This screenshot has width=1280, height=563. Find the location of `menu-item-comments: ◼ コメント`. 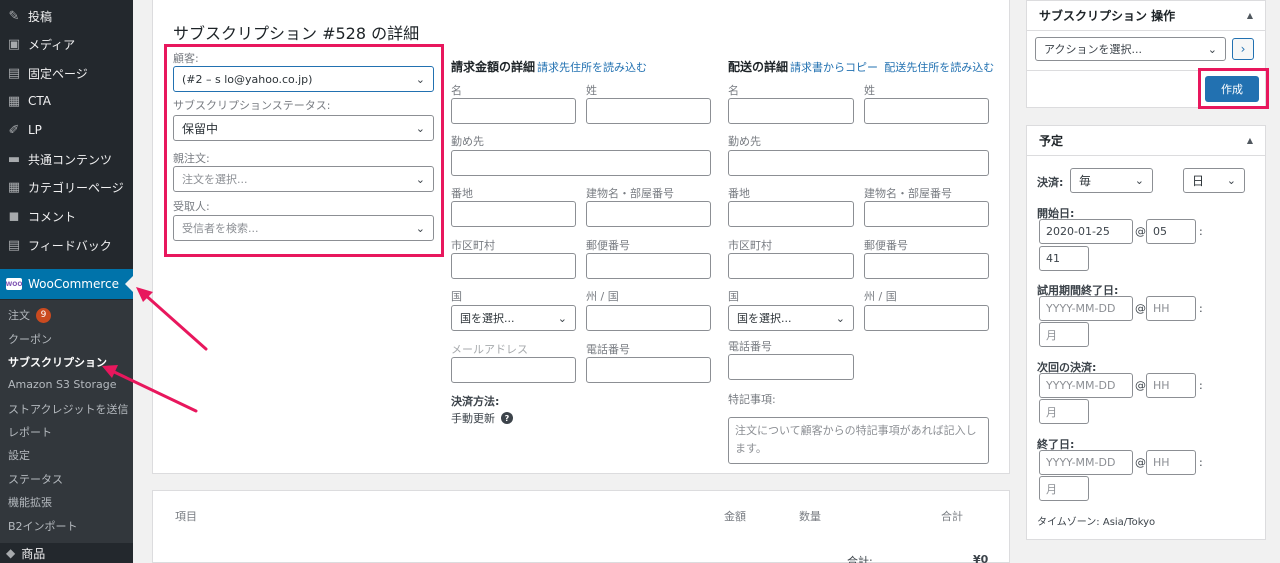

menu-item-comments: ◼ コメント is located at coordinates (66, 216).